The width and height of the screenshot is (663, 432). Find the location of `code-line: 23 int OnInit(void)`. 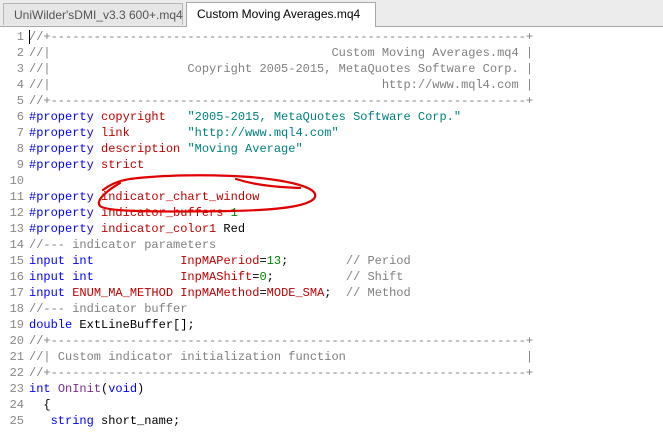

code-line: 23 int OnInit(void) is located at coordinates (72, 389).